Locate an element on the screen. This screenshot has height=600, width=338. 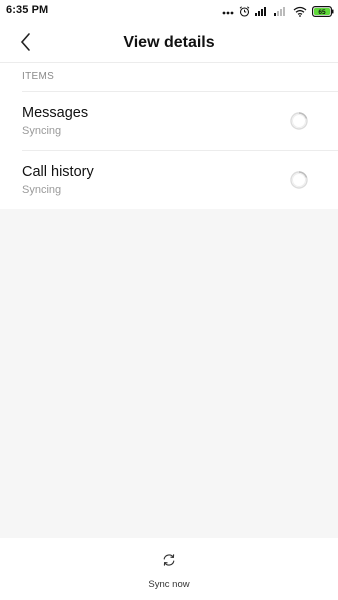
status-time: 6:35 PM is located at coordinates (27, 10).